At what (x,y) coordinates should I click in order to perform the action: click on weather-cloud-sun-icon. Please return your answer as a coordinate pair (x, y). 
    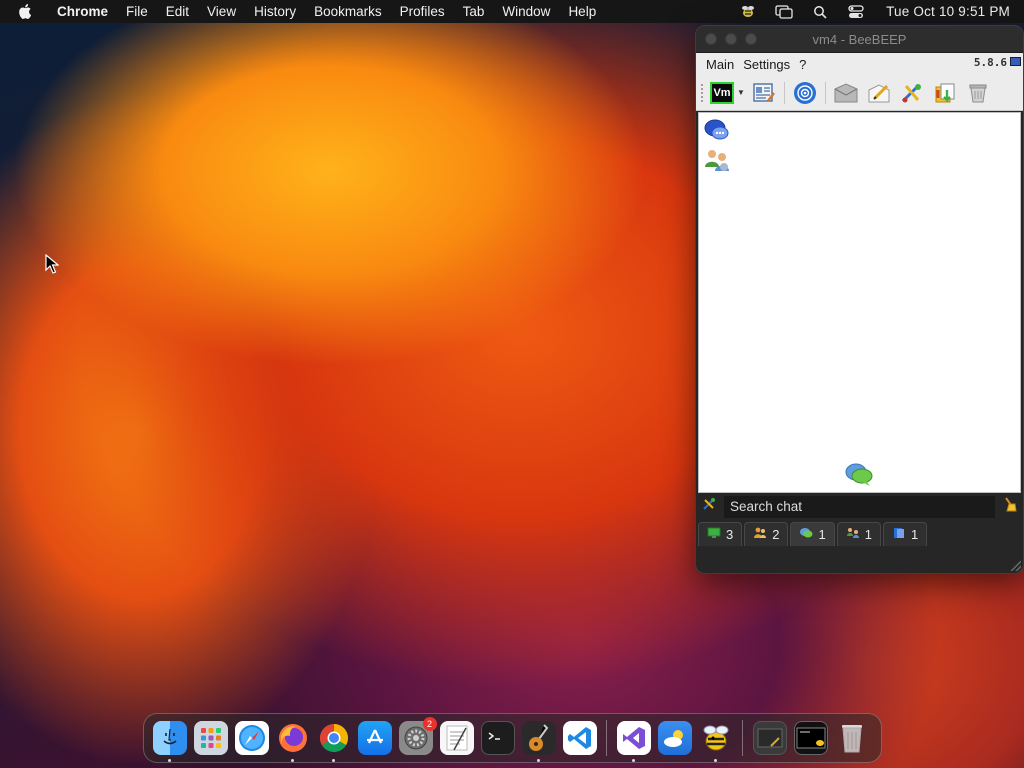
    Looking at the image, I should click on (673, 738).